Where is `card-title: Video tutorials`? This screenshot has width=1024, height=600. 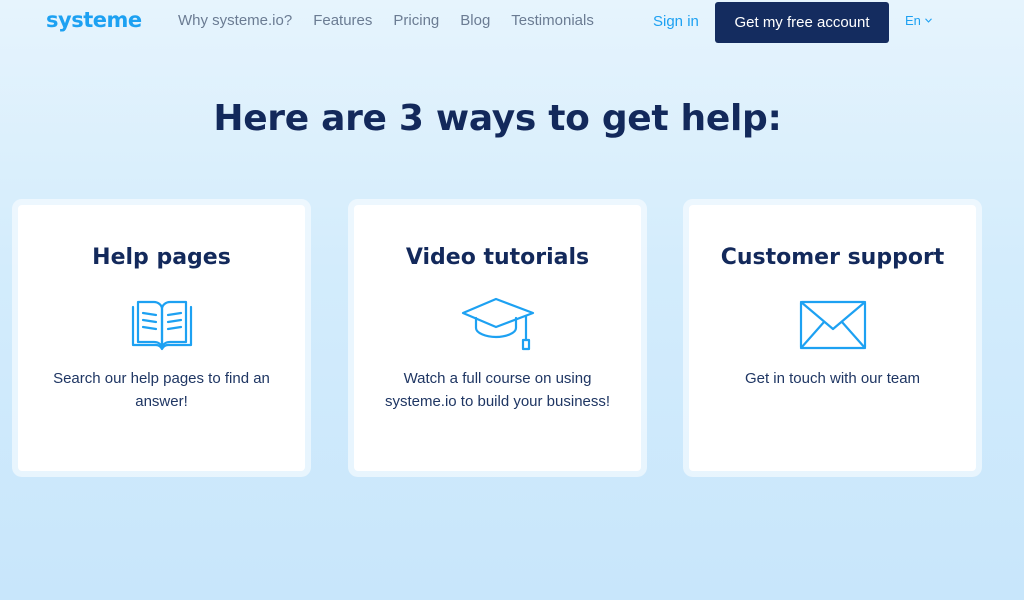
card-title: Video tutorials is located at coordinates (497, 257).